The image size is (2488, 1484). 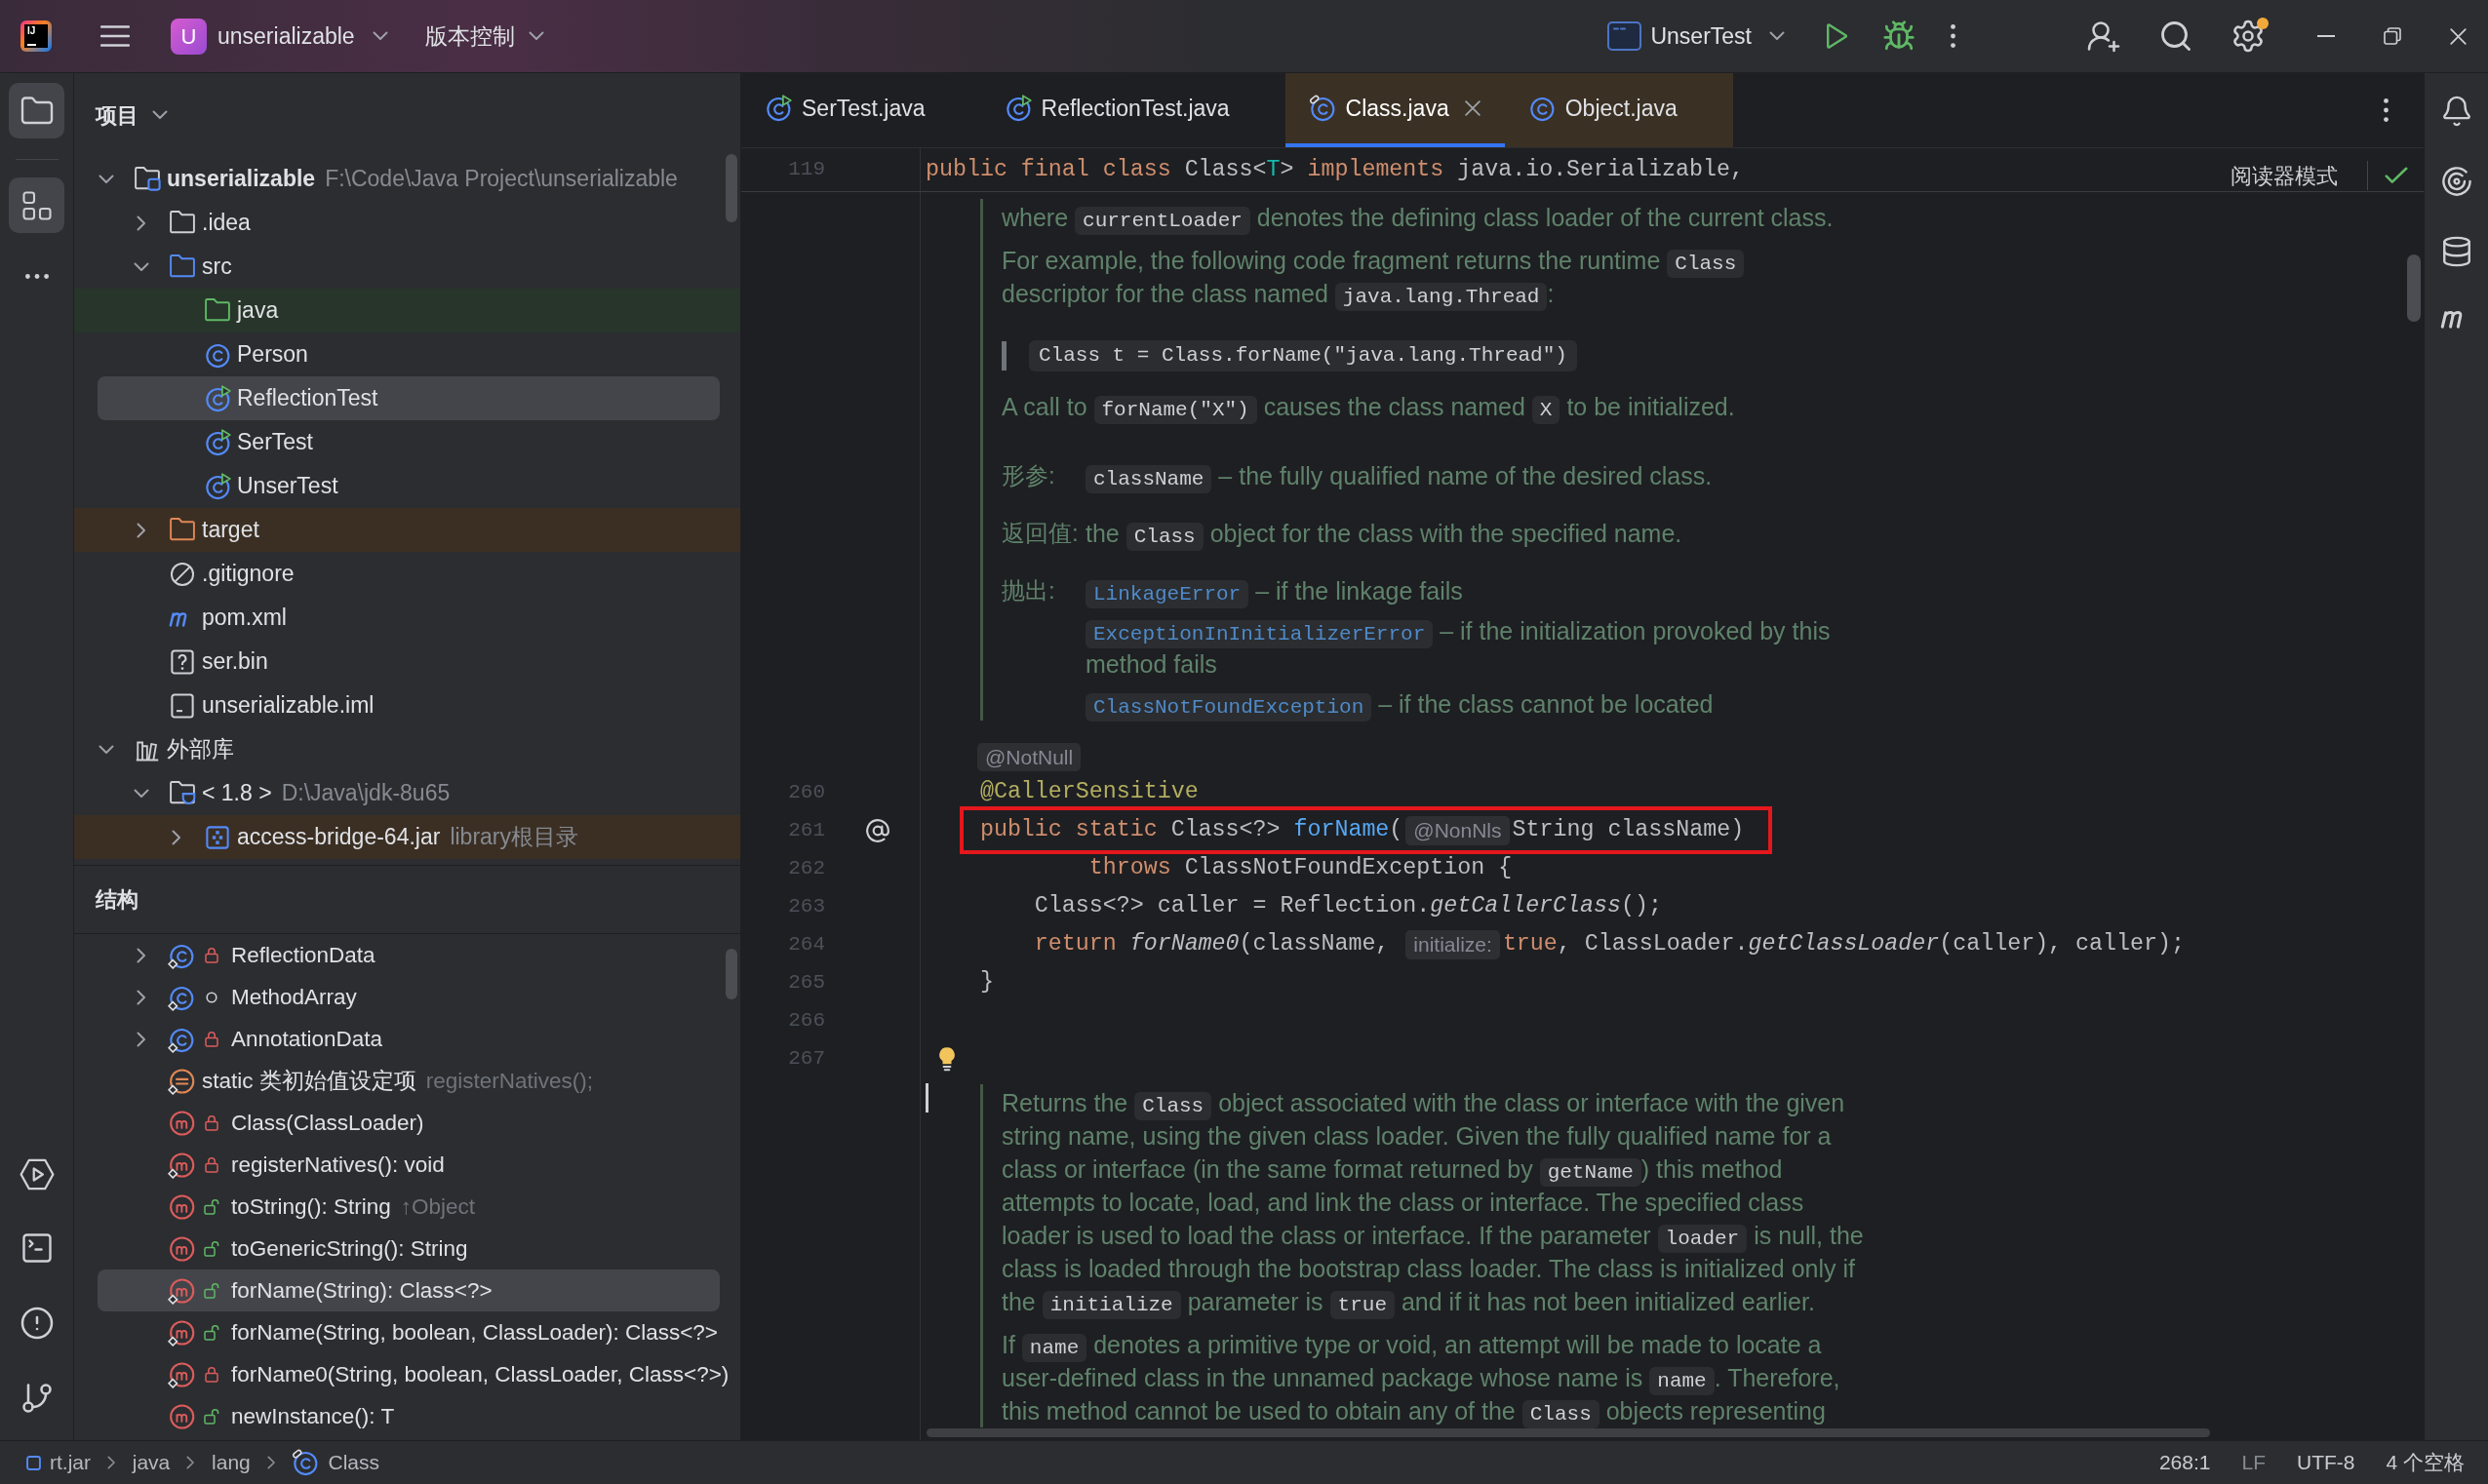 I want to click on structure-item: newInstance(): T, so click(x=407, y=1416).